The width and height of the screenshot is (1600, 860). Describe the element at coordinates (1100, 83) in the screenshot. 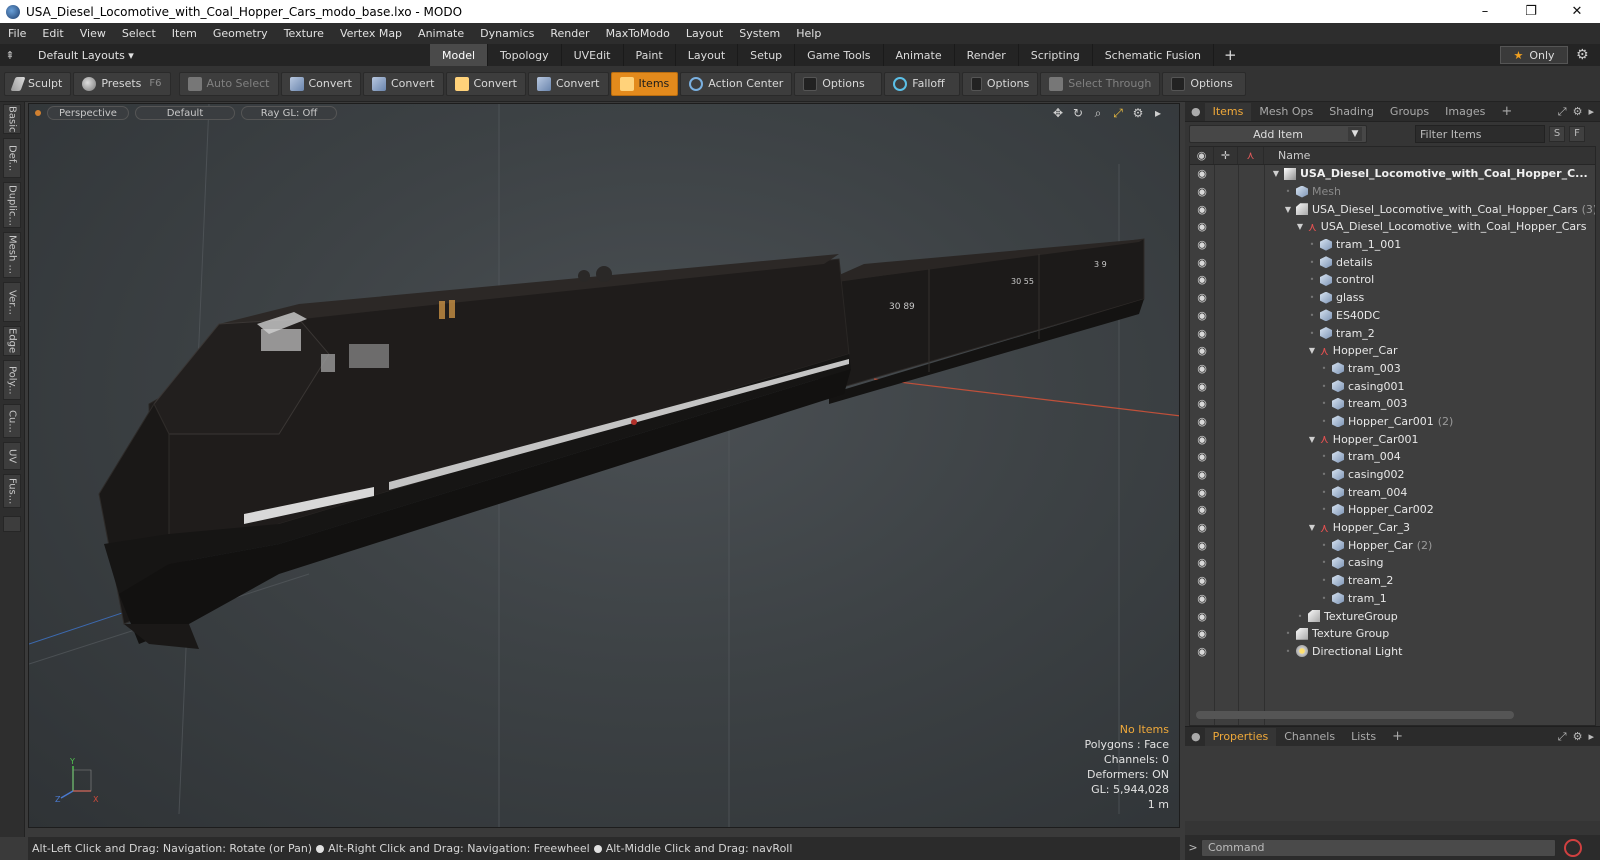

I see `select-through-button: Select Through` at that location.